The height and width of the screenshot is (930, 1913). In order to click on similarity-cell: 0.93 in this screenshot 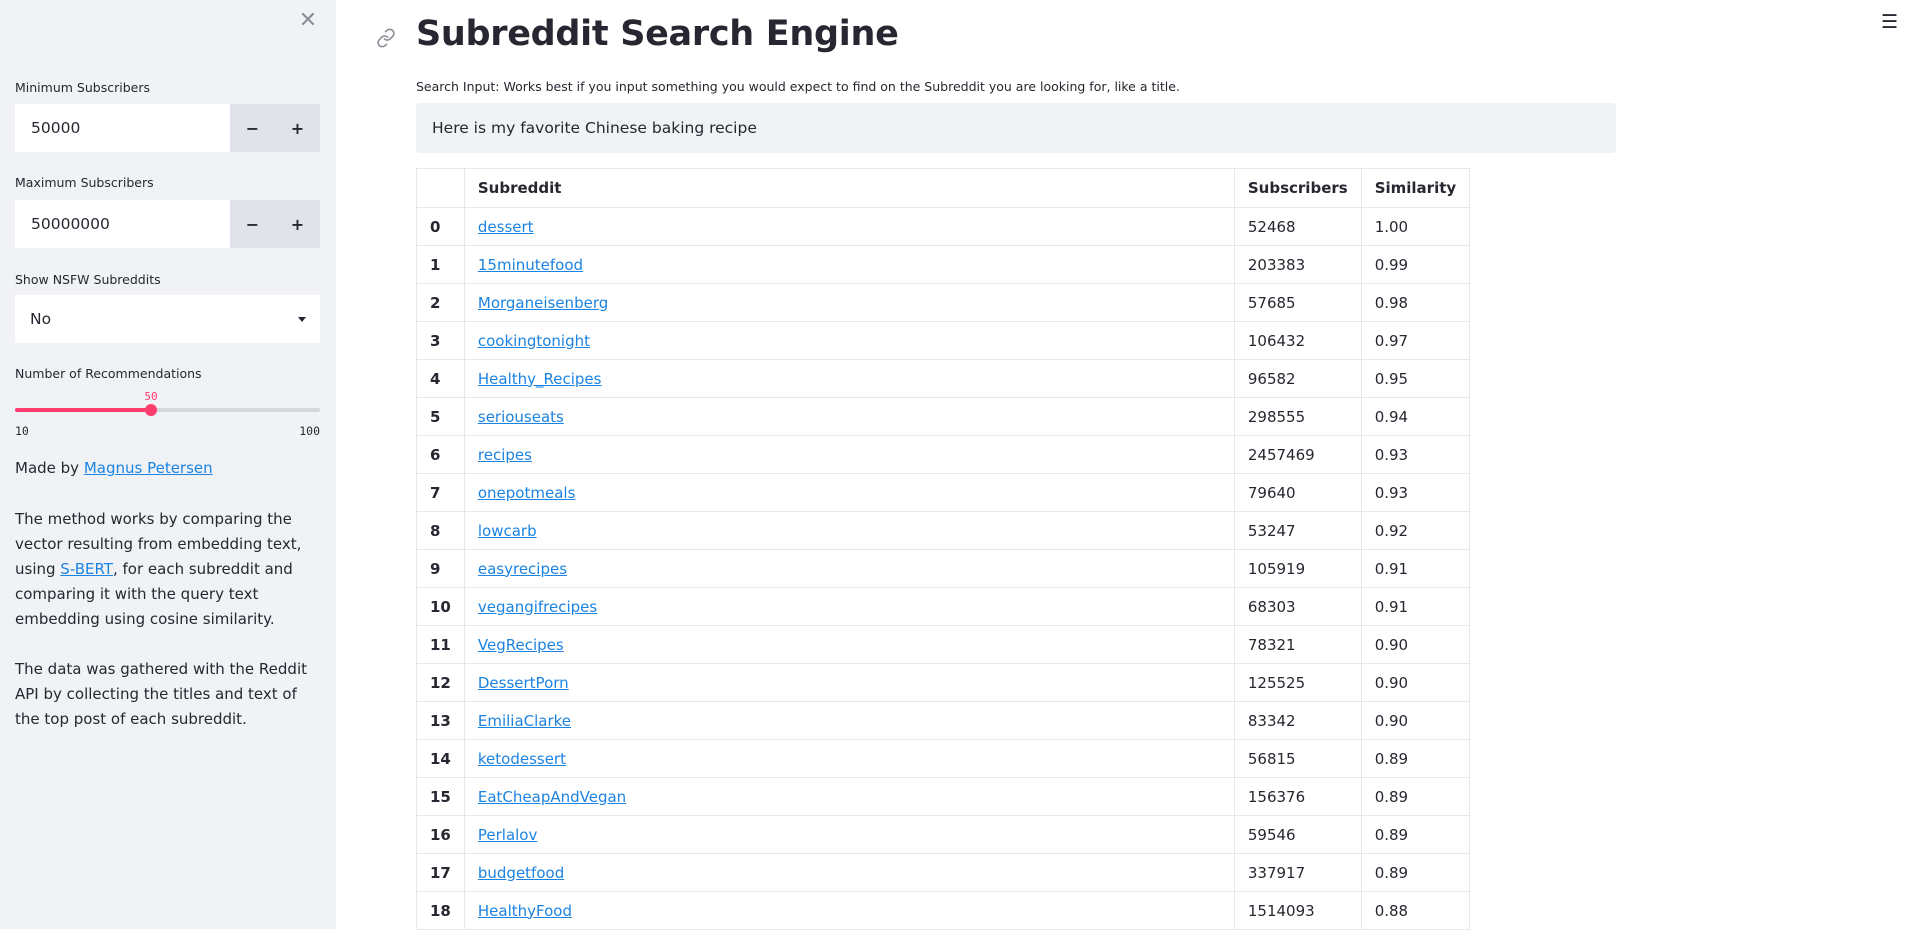, I will do `click(1415, 454)`.